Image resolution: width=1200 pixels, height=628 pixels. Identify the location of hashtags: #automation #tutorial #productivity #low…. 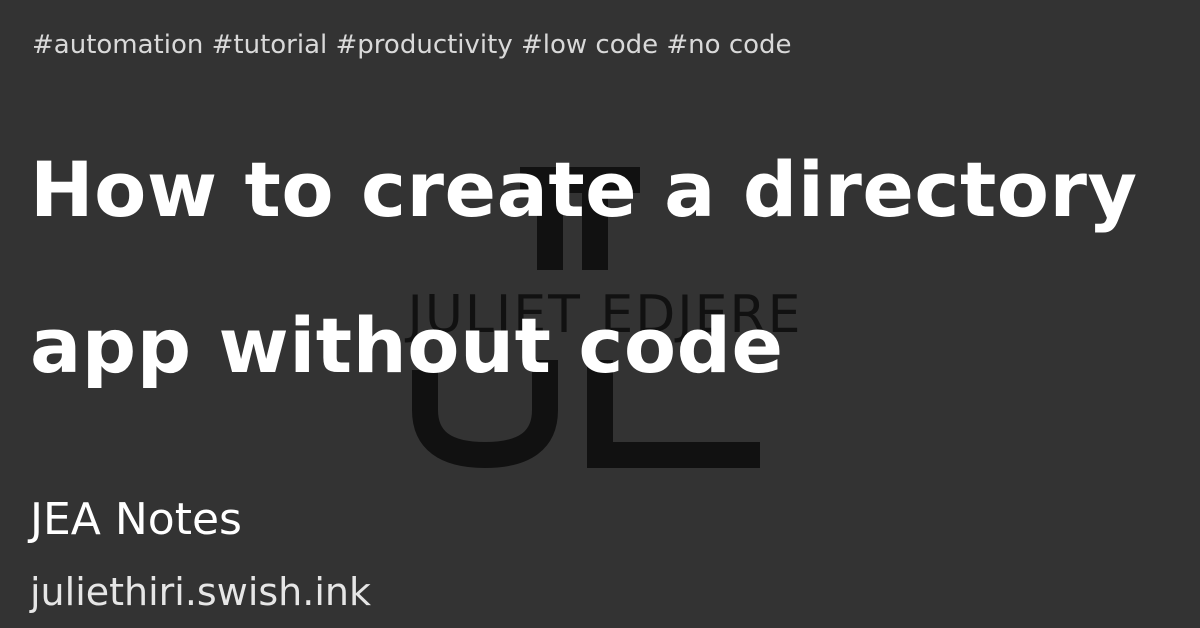
(412, 45).